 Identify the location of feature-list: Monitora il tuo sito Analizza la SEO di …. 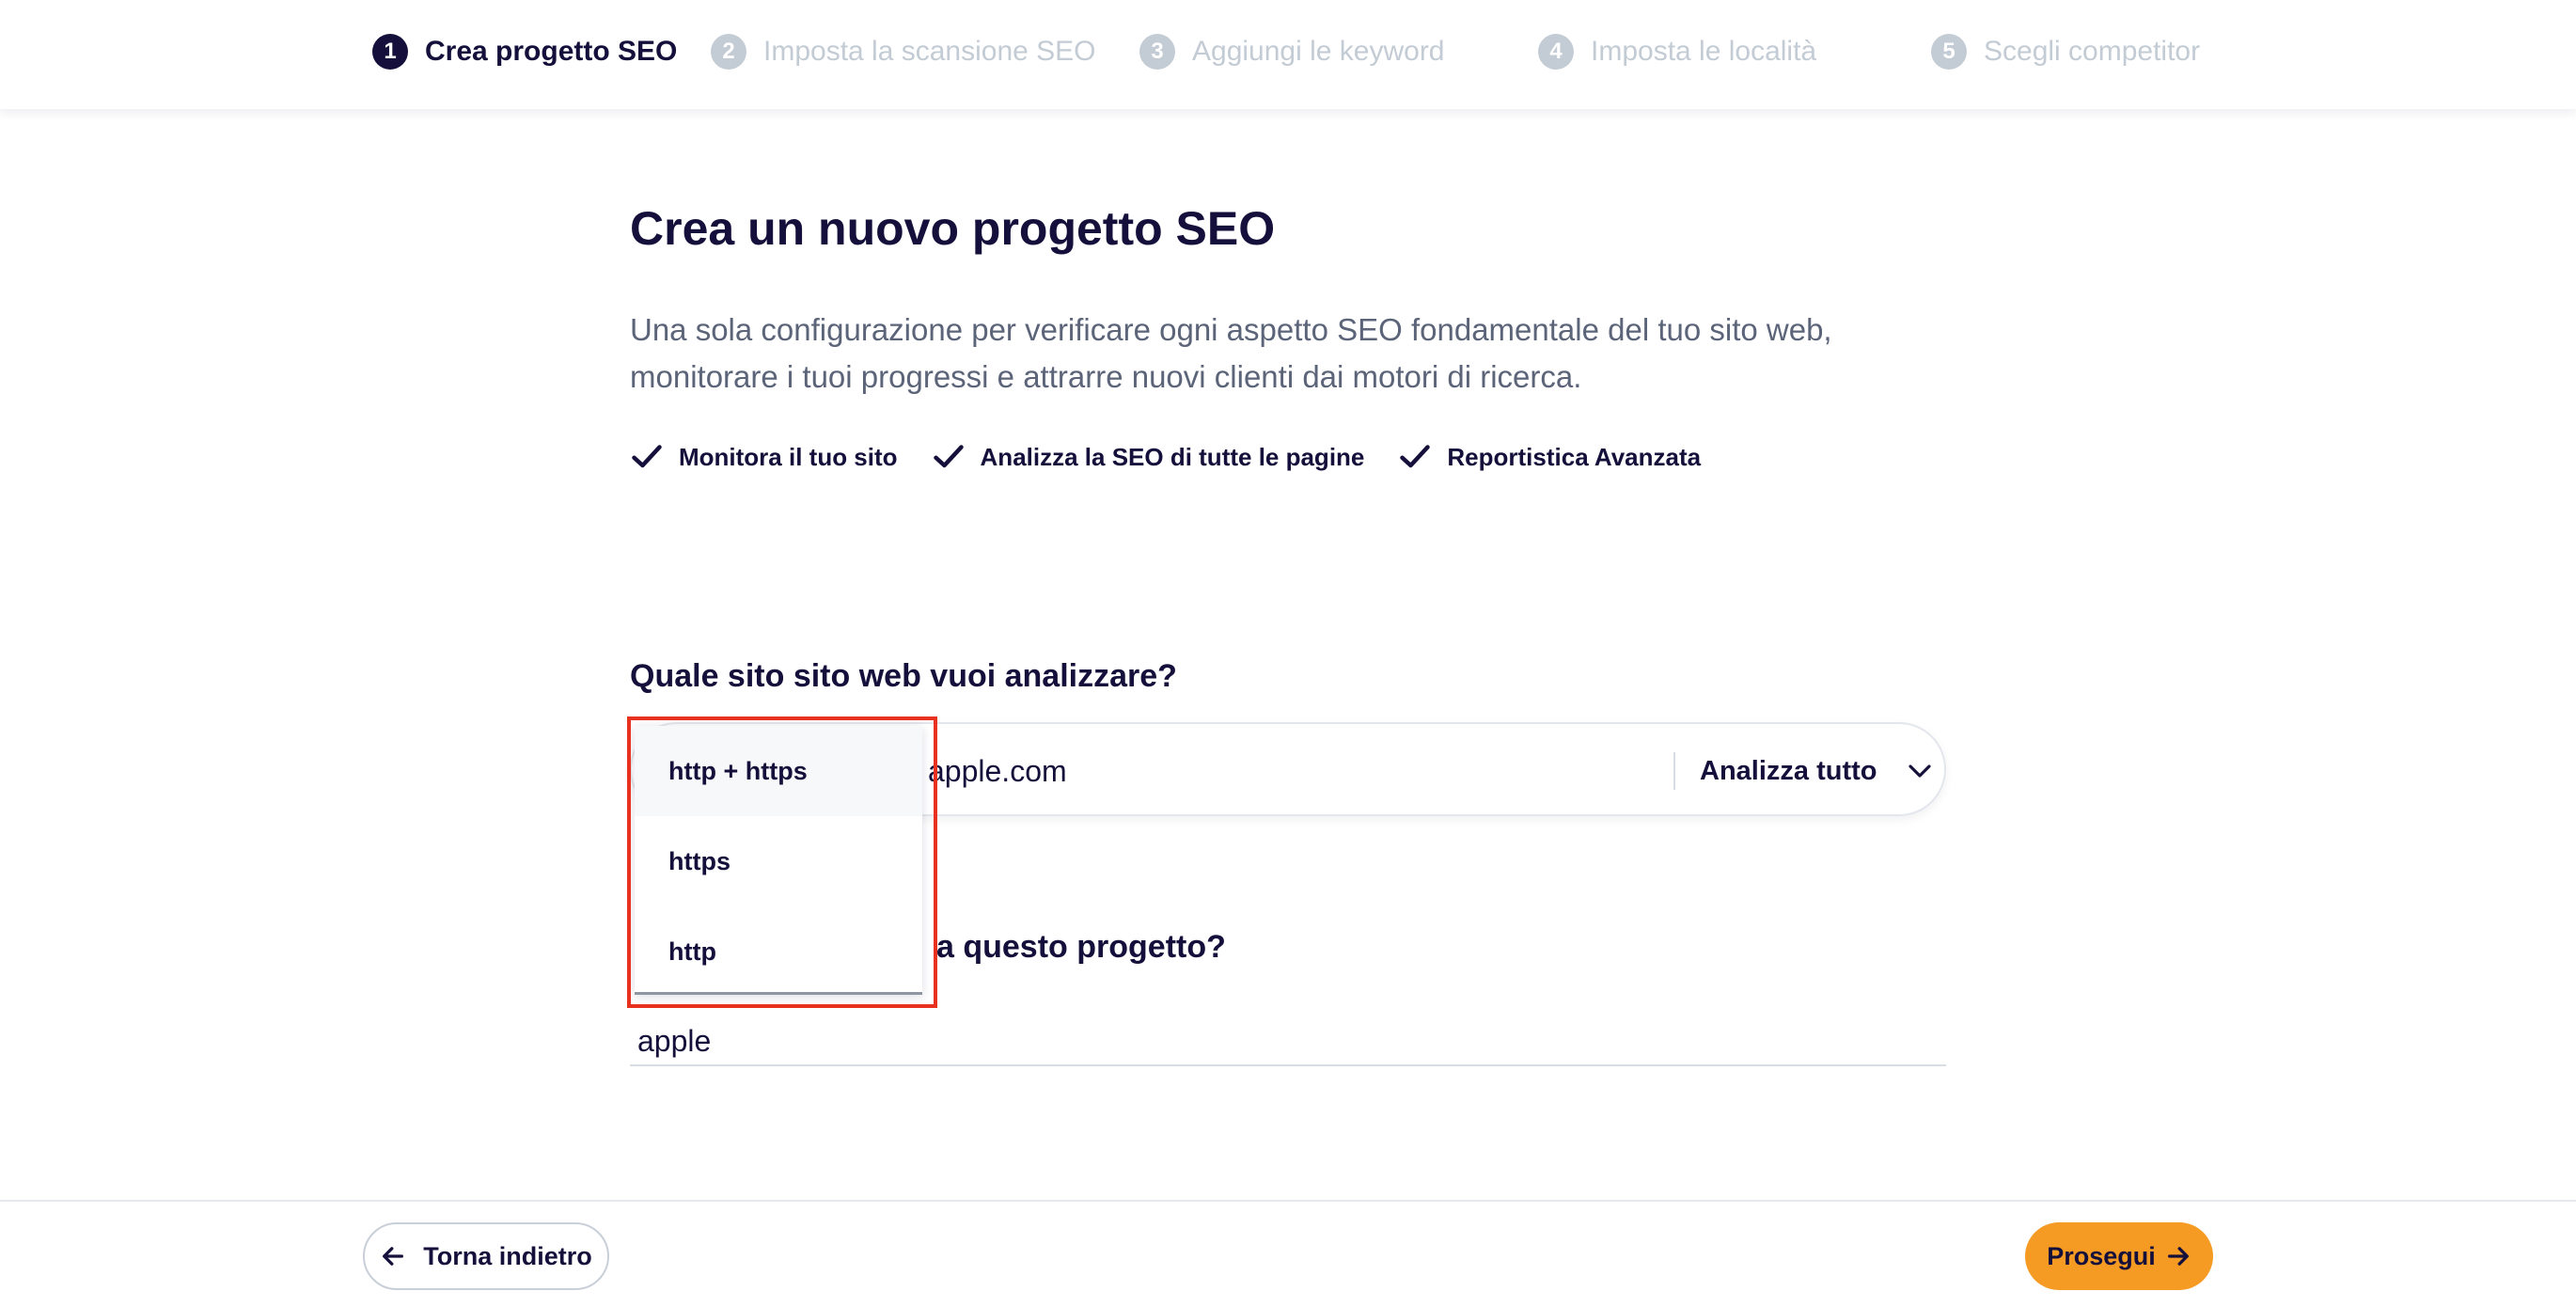
(1165, 457).